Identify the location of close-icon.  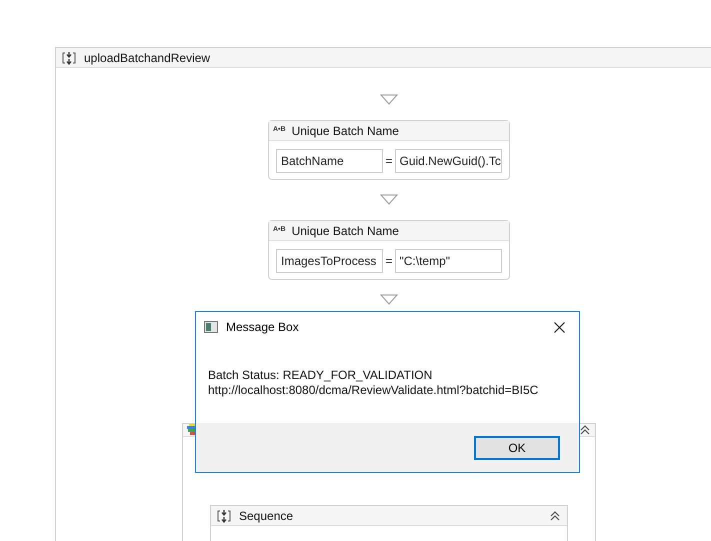
(559, 327).